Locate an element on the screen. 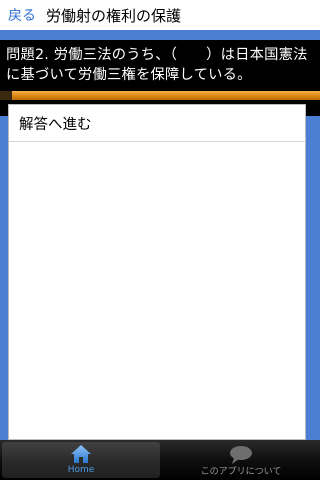 This screenshot has height=480, width=320. proceed-to-answer-row: 解答へ進む is located at coordinates (157, 123).